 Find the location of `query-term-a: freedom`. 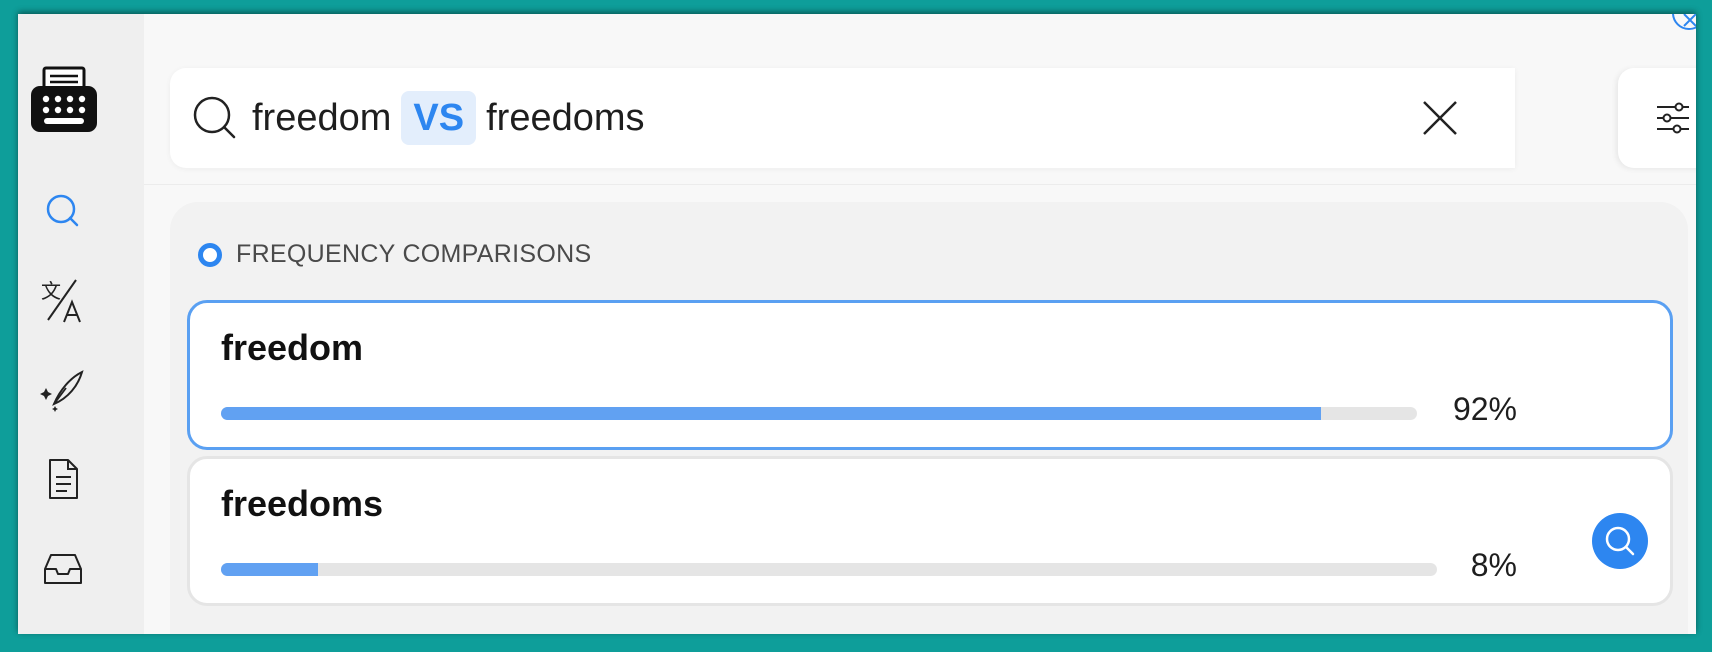

query-term-a: freedom is located at coordinates (322, 117).